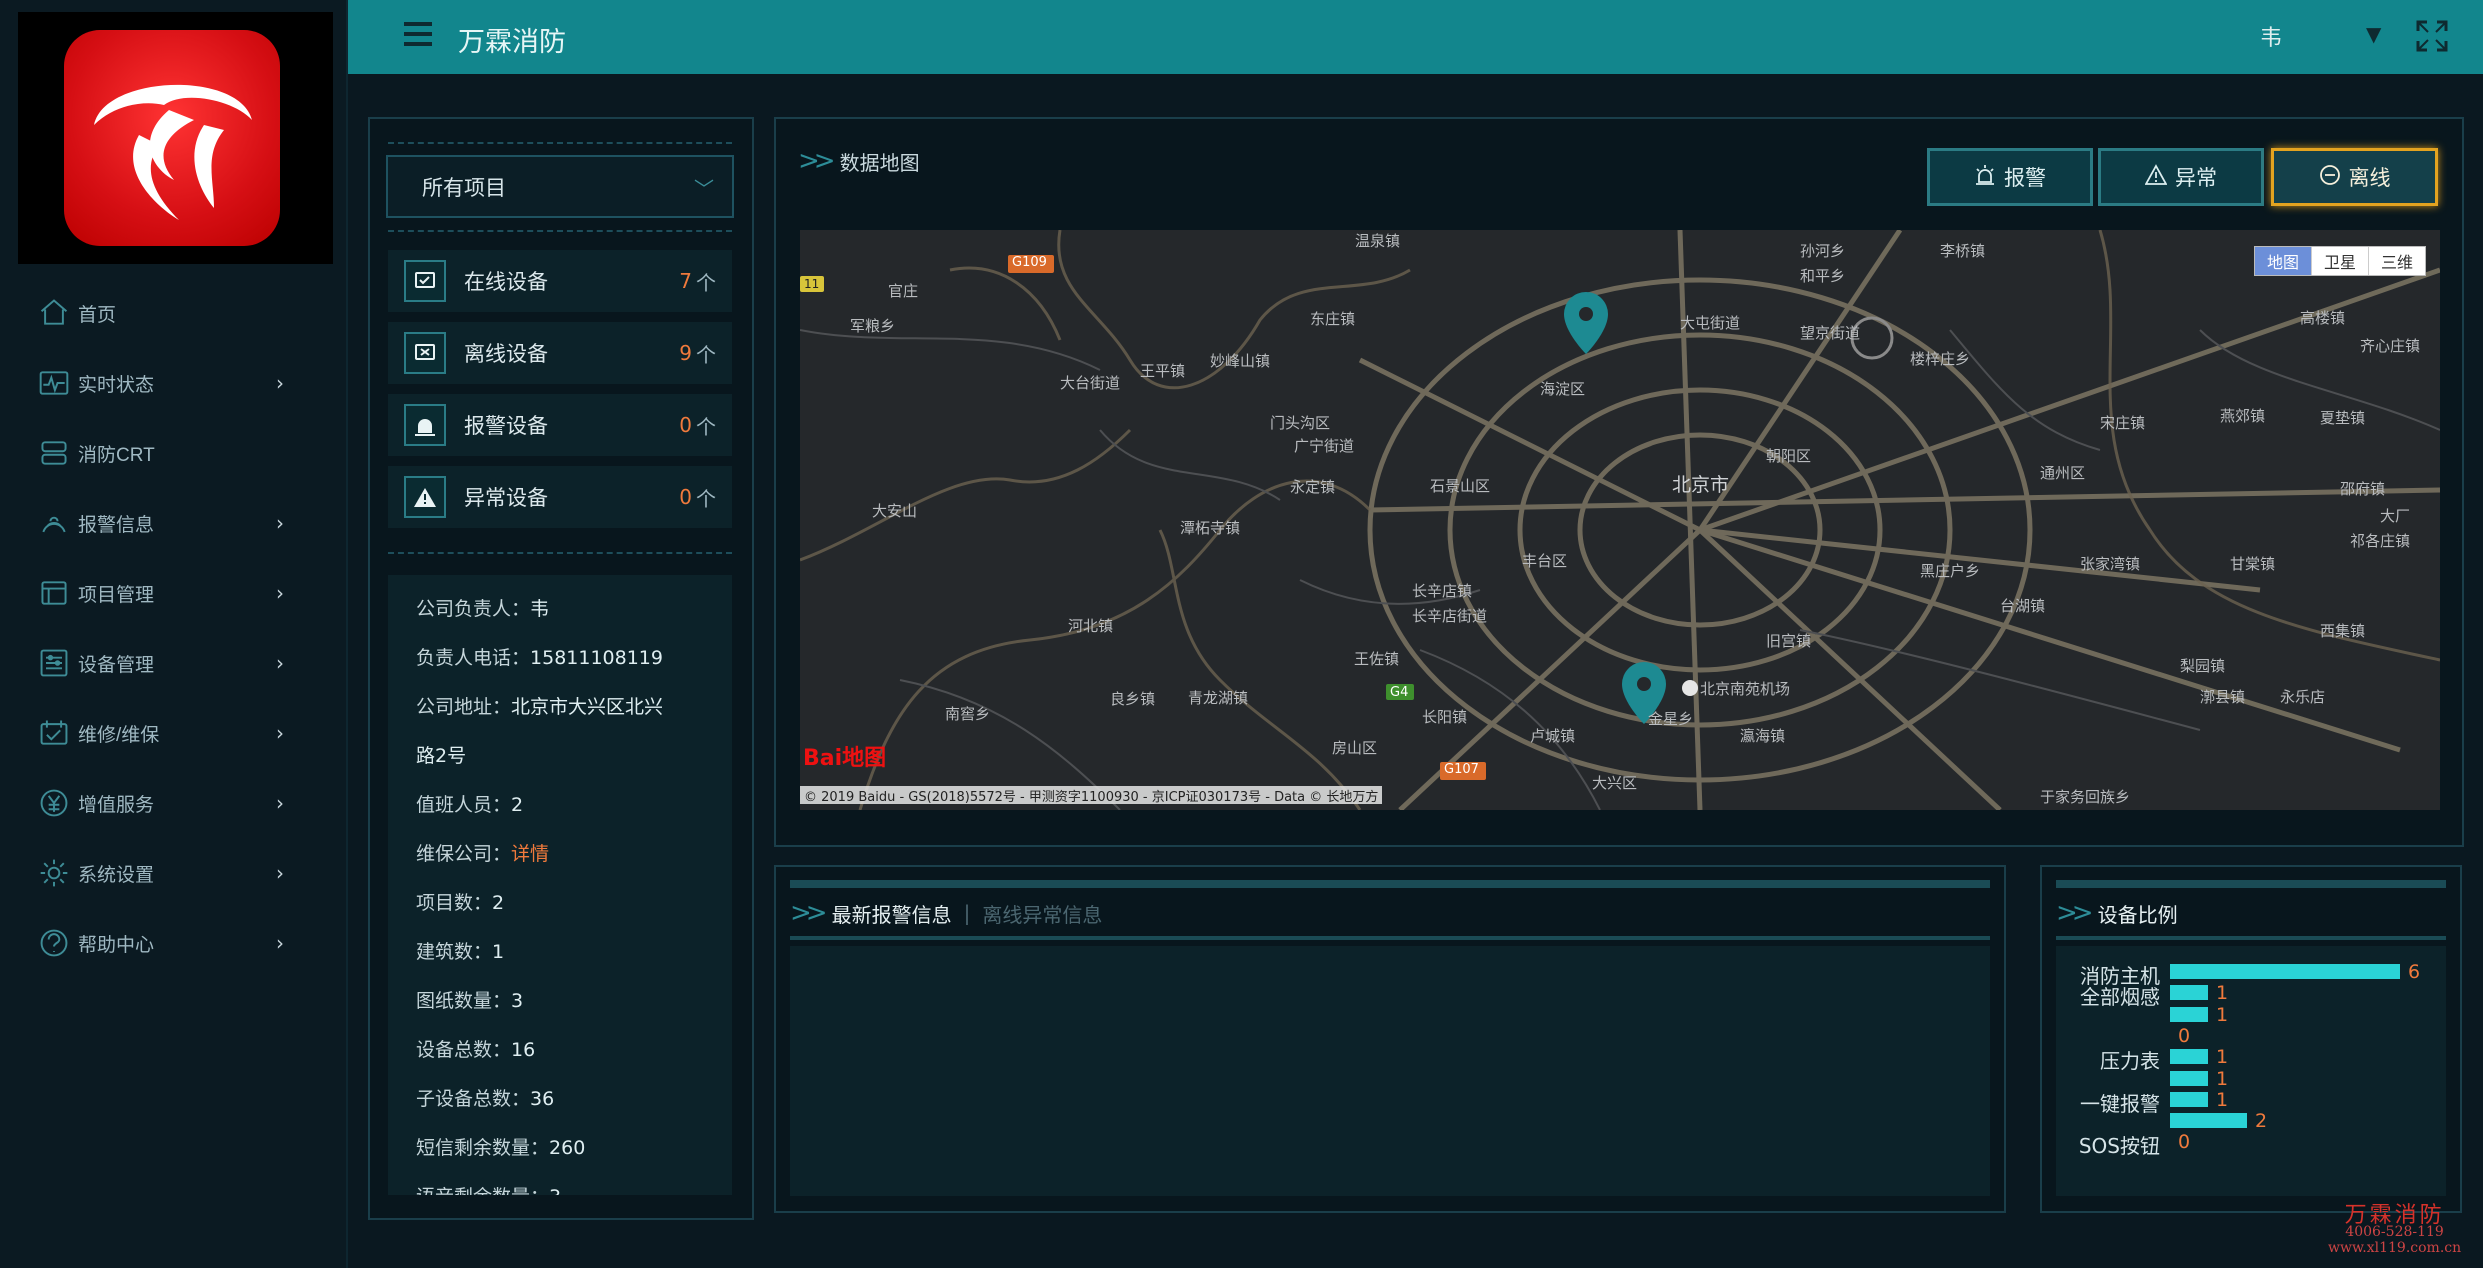 The image size is (2483, 1268). What do you see at coordinates (1042, 913) in the screenshot?
I see `tab-offline-abnormal: 离线异常信息` at bounding box center [1042, 913].